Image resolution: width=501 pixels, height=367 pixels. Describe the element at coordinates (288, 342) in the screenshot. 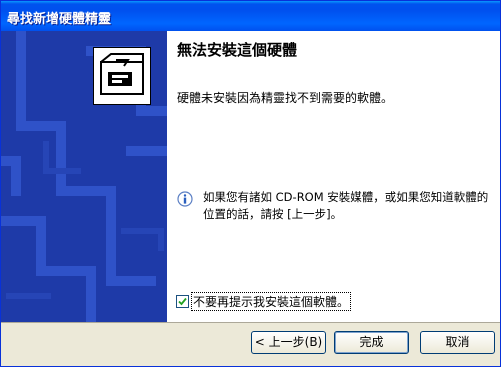

I see `back-button: < 上一步(B)` at that location.